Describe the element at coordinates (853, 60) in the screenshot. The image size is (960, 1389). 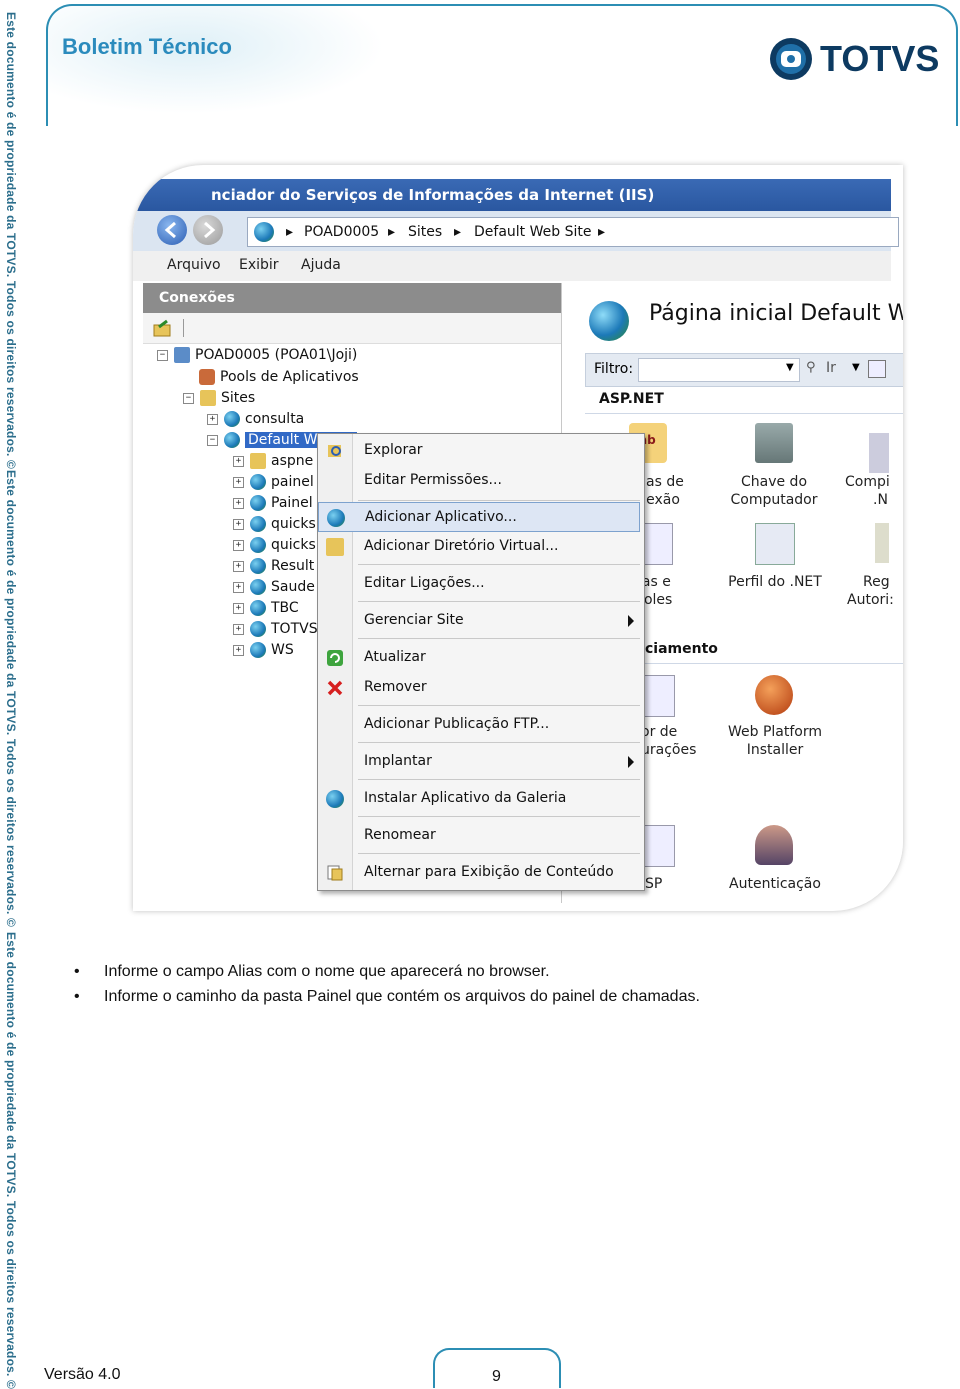
I see `totvs-logo: TOTVS` at that location.